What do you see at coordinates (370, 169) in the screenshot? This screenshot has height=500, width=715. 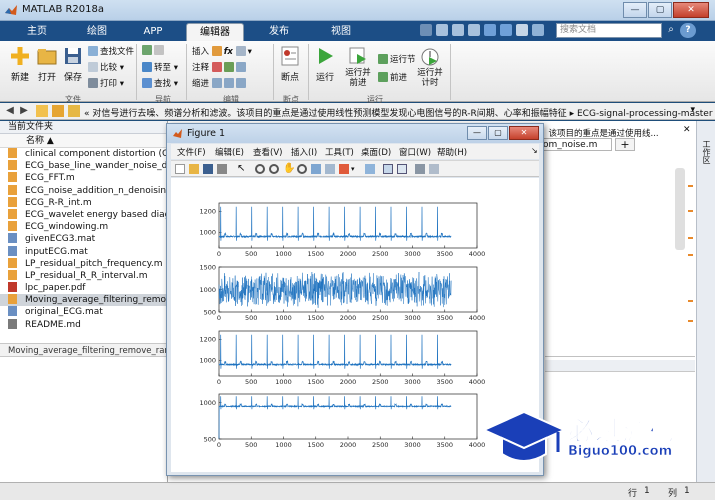 I see `link-plot-icon` at bounding box center [370, 169].